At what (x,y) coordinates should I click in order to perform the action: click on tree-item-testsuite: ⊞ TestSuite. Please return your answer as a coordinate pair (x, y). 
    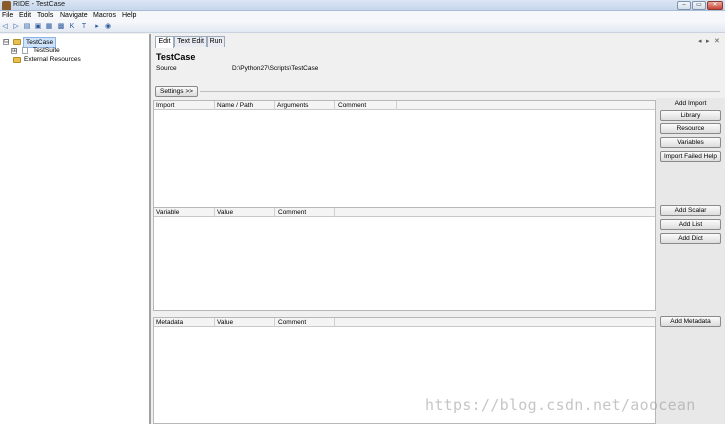
    Looking at the image, I should click on (75, 50).